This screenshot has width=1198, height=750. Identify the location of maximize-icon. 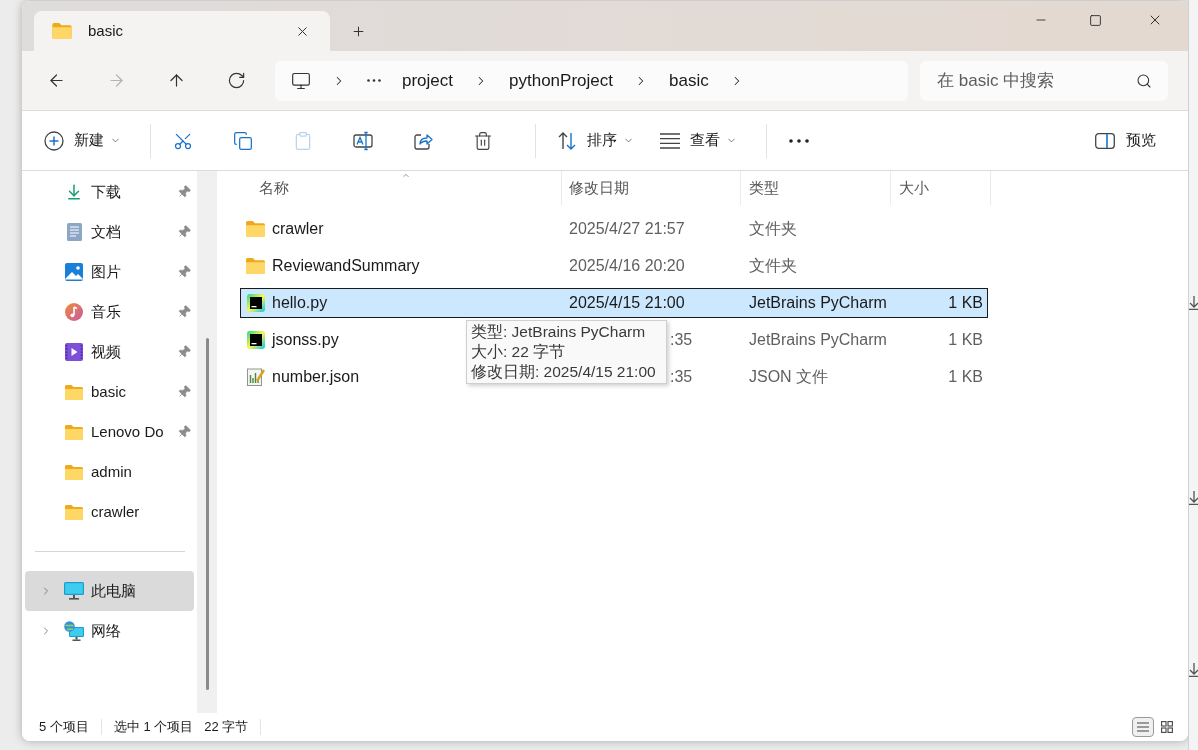
(1095, 20).